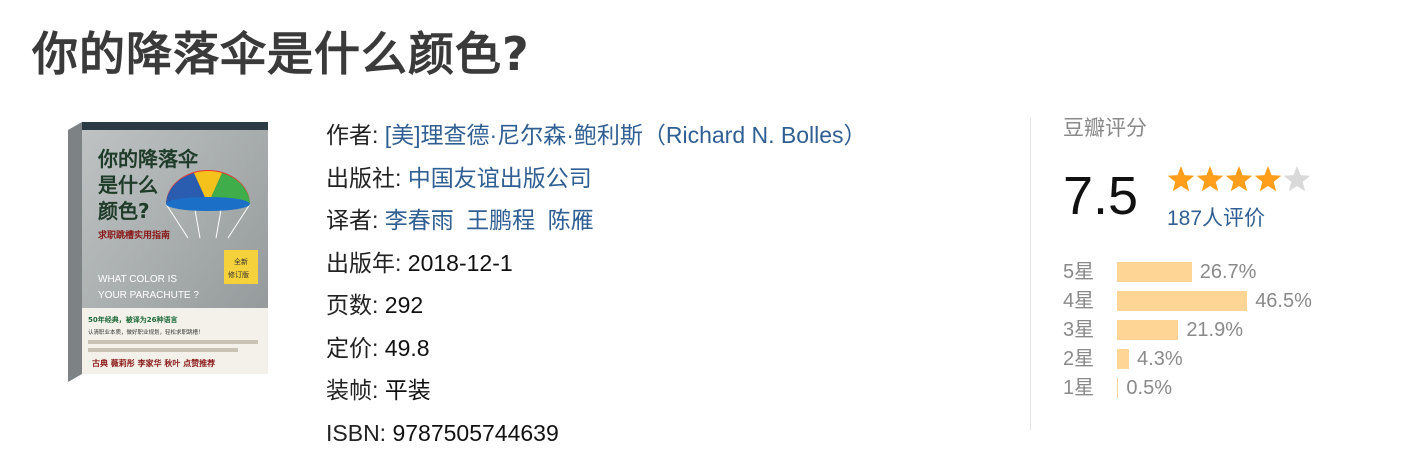  I want to click on cover-blurb-line2: 认清职业本质，做好职业规划，轻松求职跳槽！, so click(146, 332).